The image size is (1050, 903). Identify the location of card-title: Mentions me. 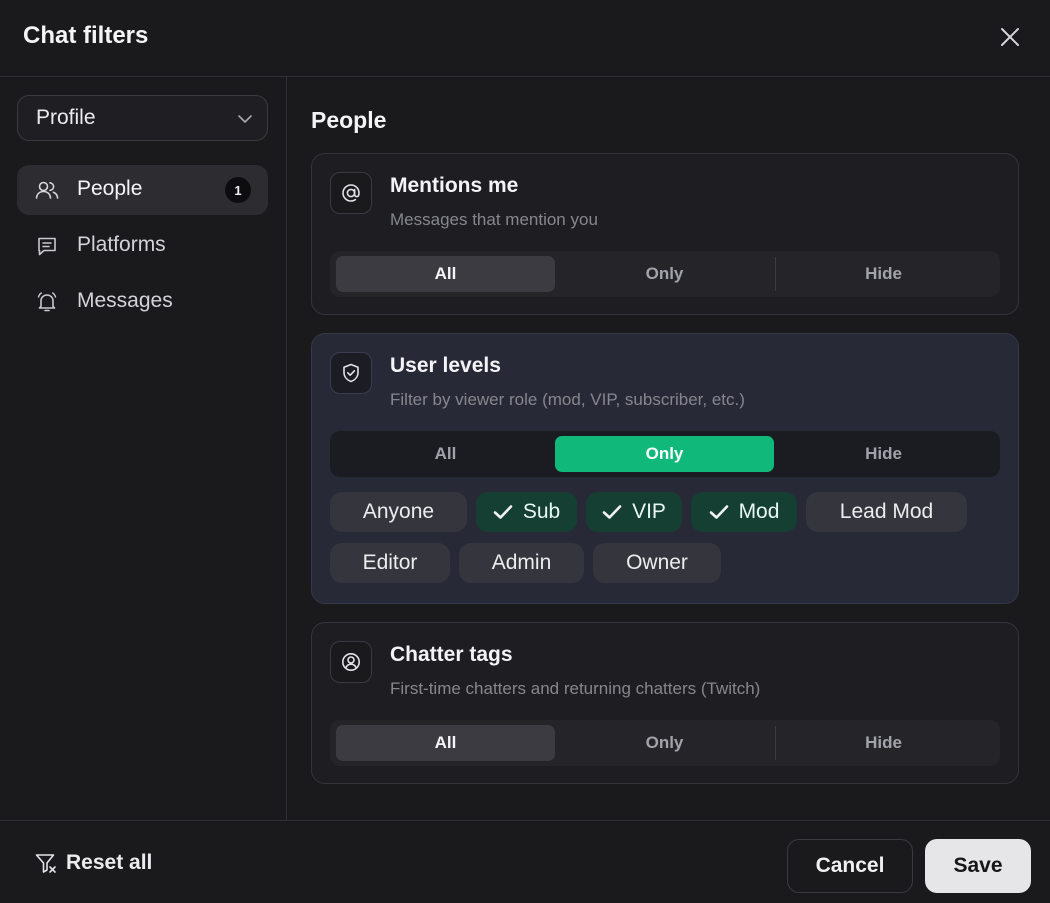
(454, 185).